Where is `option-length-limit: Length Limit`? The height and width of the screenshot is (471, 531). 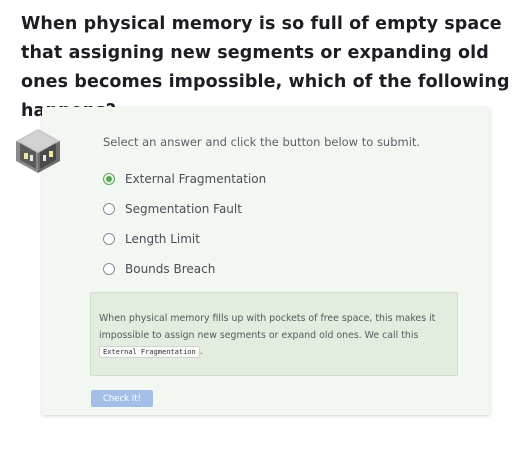
option-length-limit: Length Limit is located at coordinates (184, 239).